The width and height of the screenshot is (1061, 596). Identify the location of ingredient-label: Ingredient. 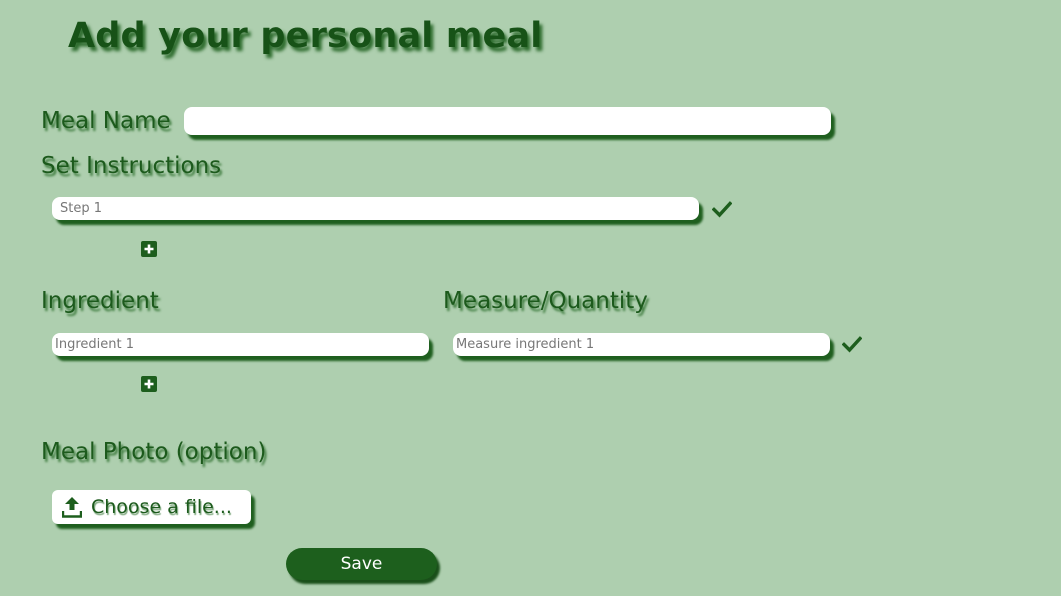
(100, 301).